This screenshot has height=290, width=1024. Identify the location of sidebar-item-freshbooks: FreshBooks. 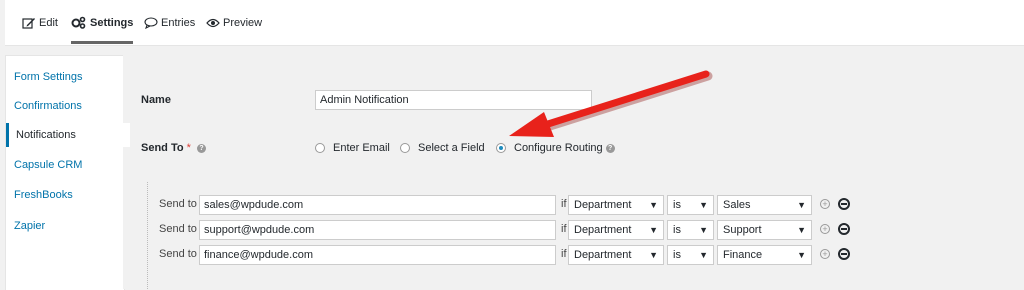
(65, 195).